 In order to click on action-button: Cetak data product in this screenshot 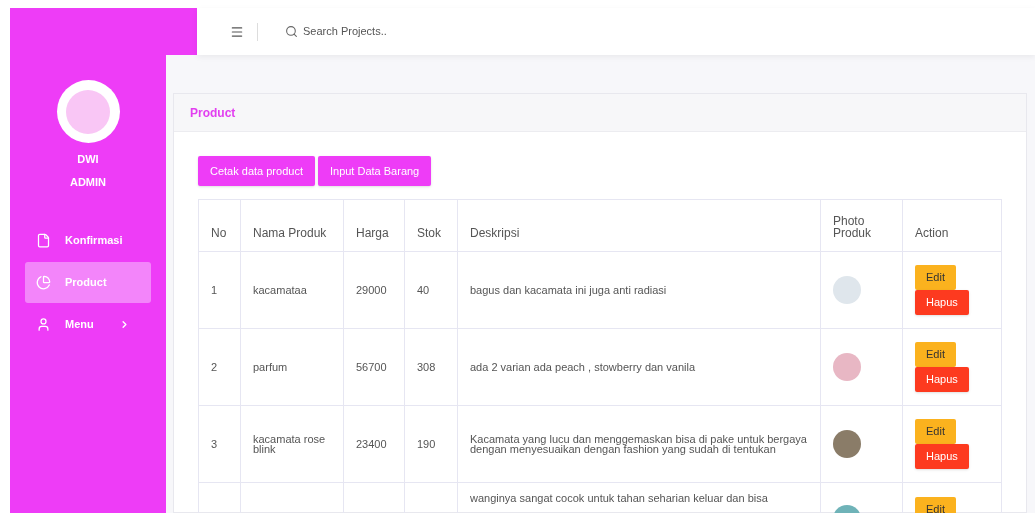, I will do `click(256, 171)`.